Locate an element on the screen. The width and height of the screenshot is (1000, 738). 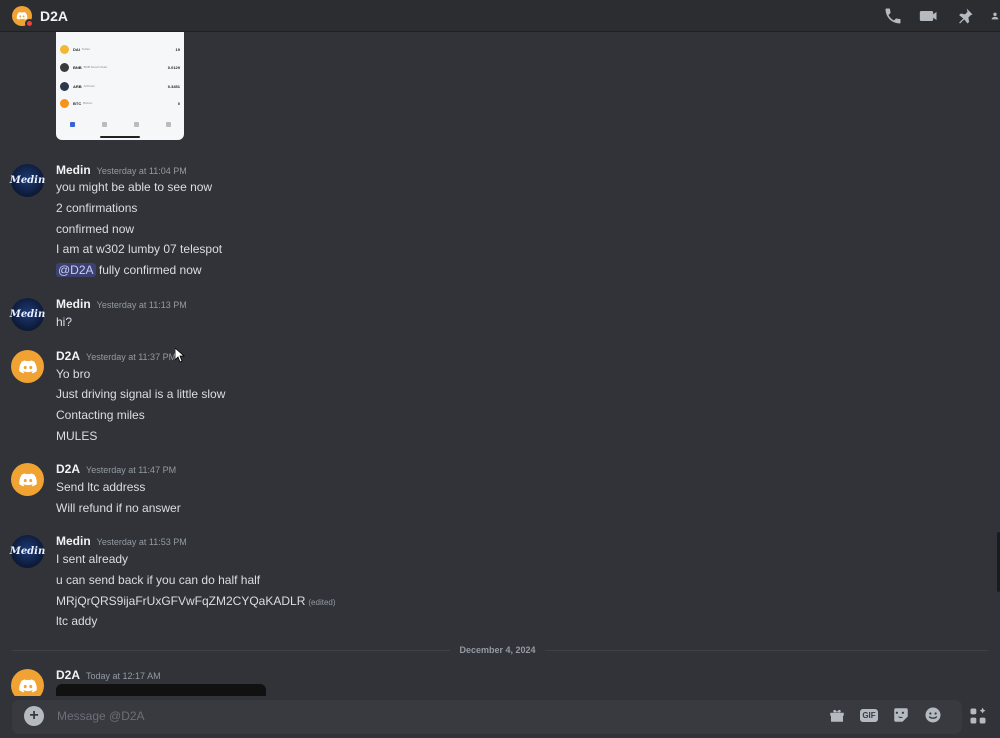
message-header: Medin Yesterday at 11:13 PM is located at coordinates (121, 304).